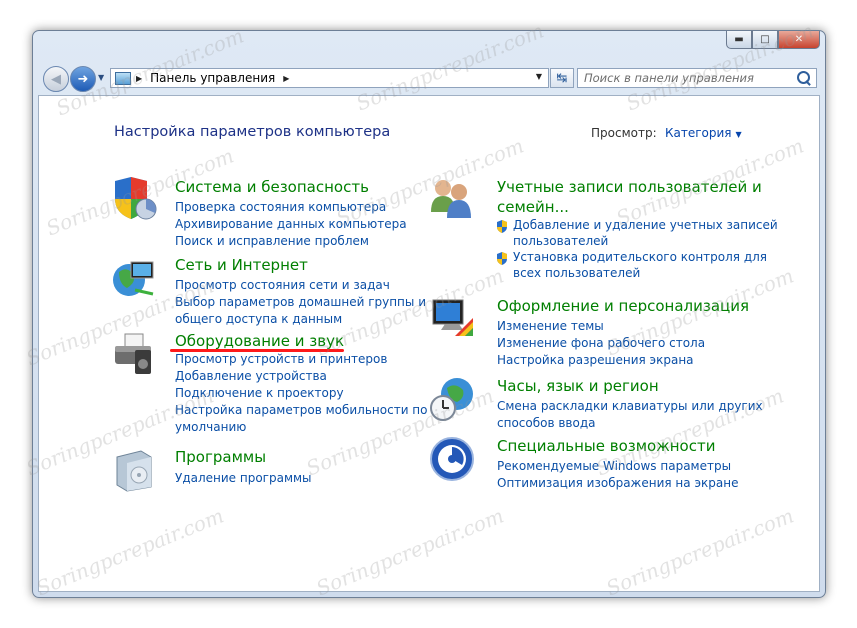 Image resolution: width=857 pixels, height=628 pixels. What do you see at coordinates (134, 355) in the screenshot?
I see `printer-icon` at bounding box center [134, 355].